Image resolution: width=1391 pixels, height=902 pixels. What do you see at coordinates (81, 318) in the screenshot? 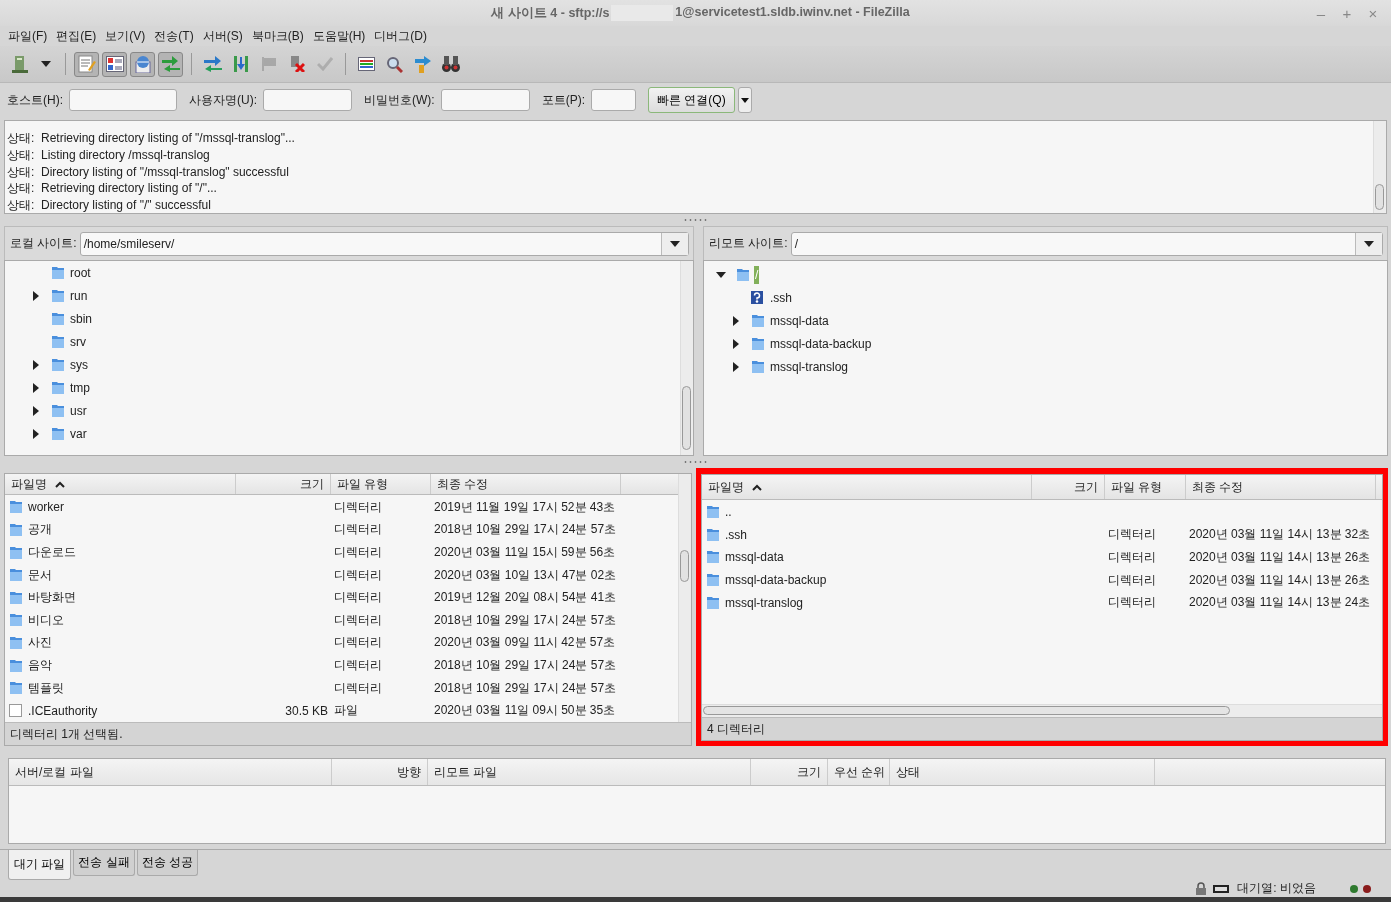
I see `tree-item: sbin` at bounding box center [81, 318].